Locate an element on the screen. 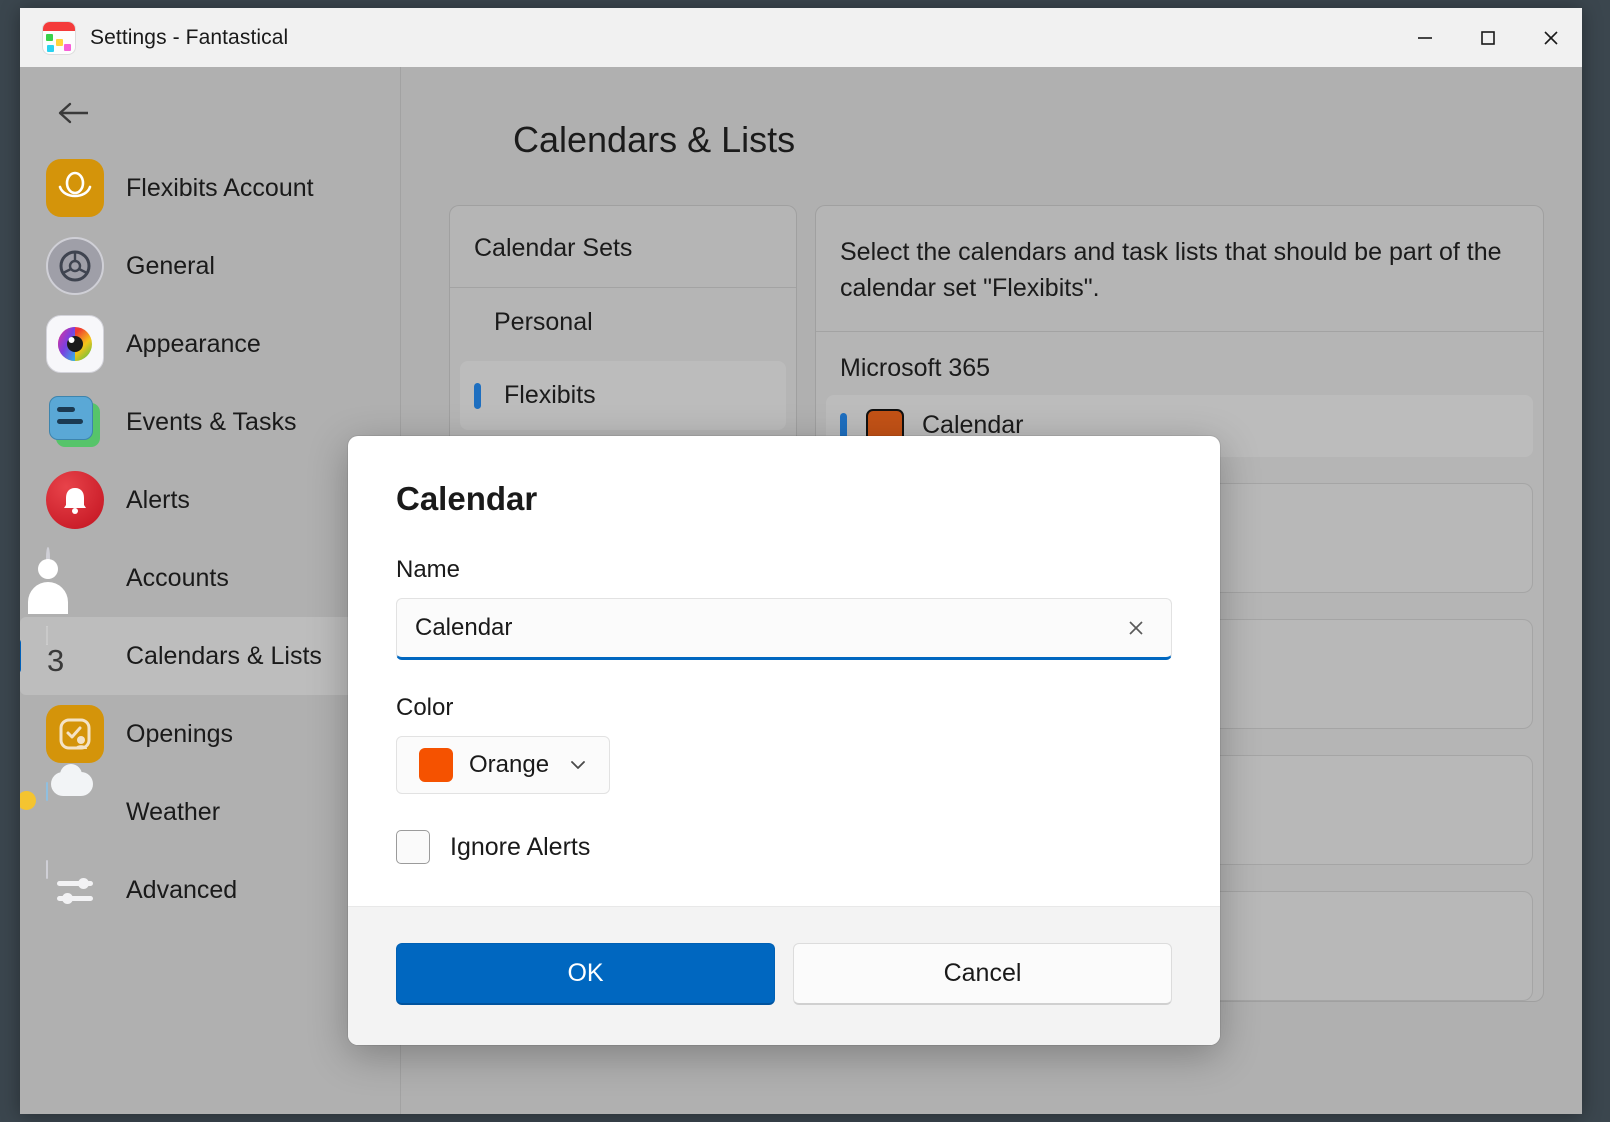  sidebar-item-label: Accounts is located at coordinates (177, 577).